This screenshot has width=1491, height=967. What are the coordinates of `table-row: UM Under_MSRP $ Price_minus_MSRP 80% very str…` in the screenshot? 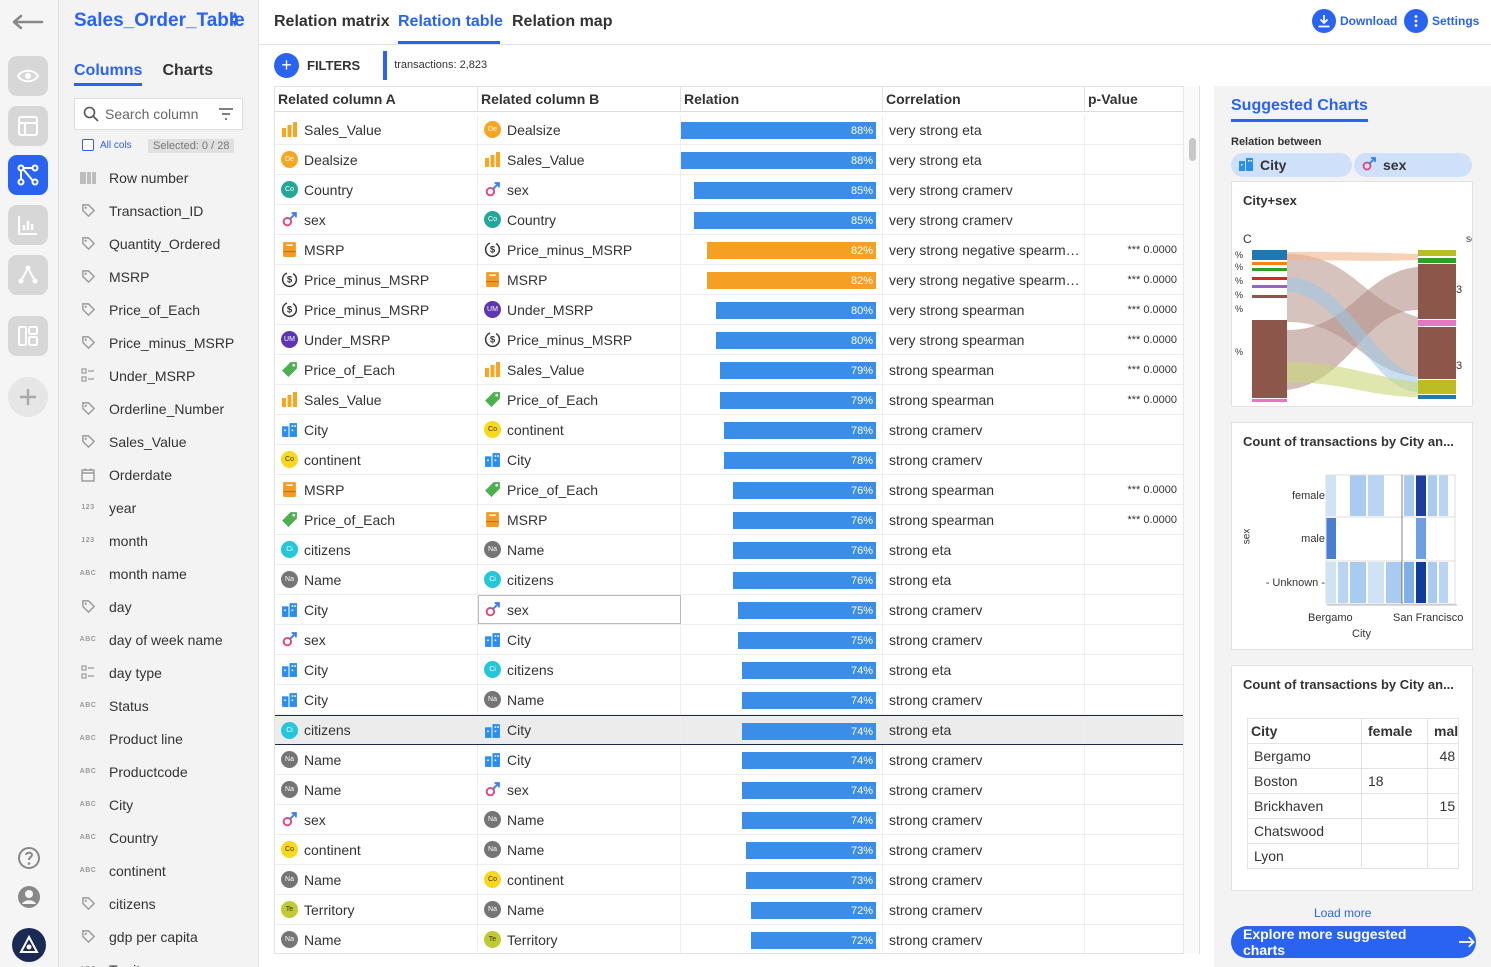 It's located at (730, 340).